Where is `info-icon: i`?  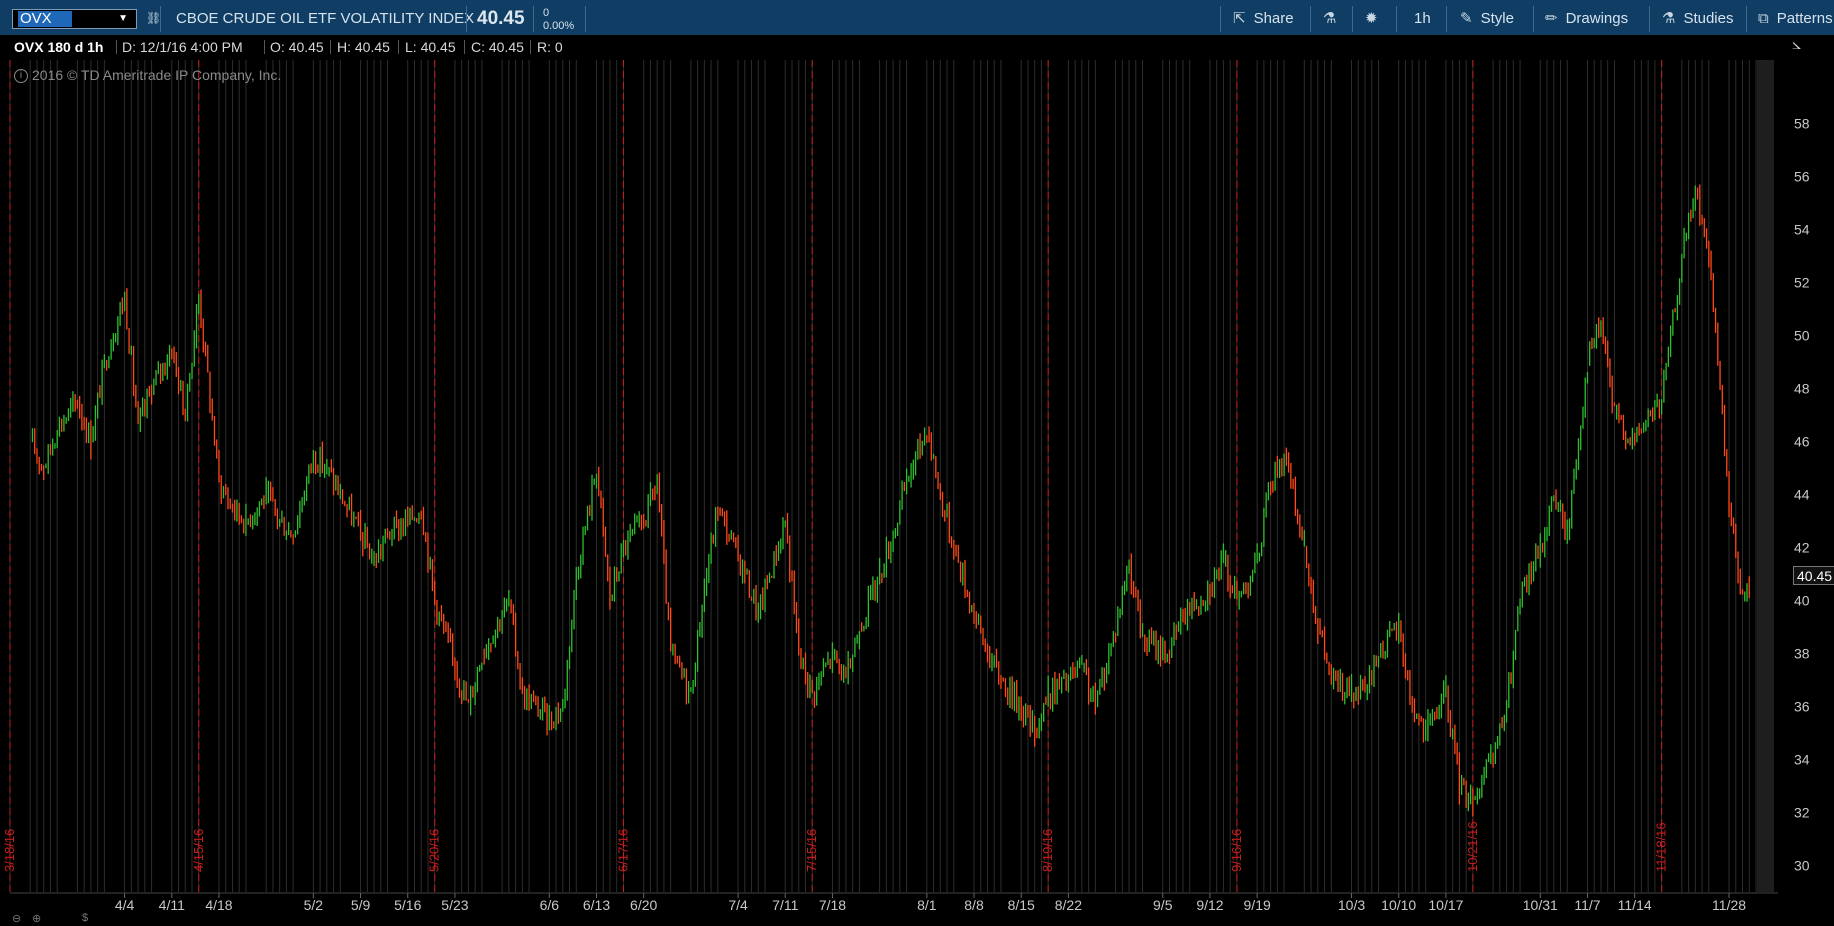
info-icon: i is located at coordinates (21, 76).